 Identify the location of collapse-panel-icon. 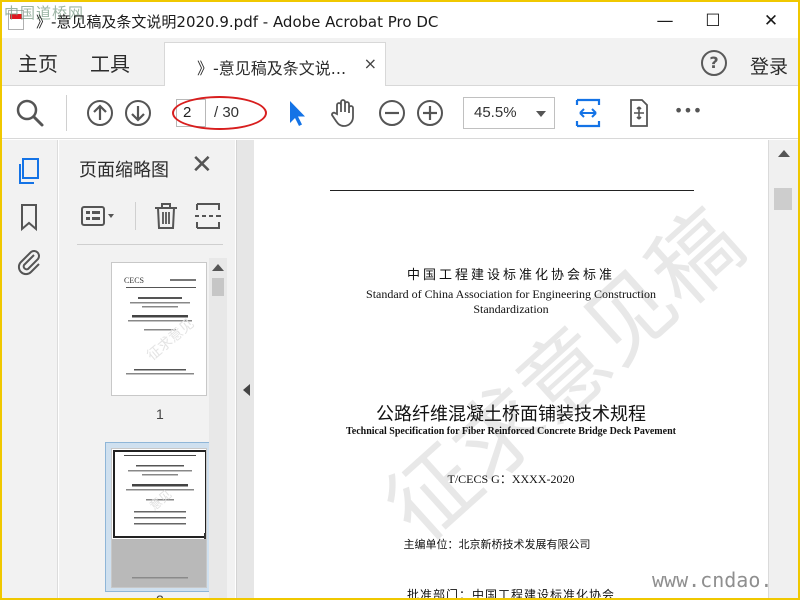
(246, 390).